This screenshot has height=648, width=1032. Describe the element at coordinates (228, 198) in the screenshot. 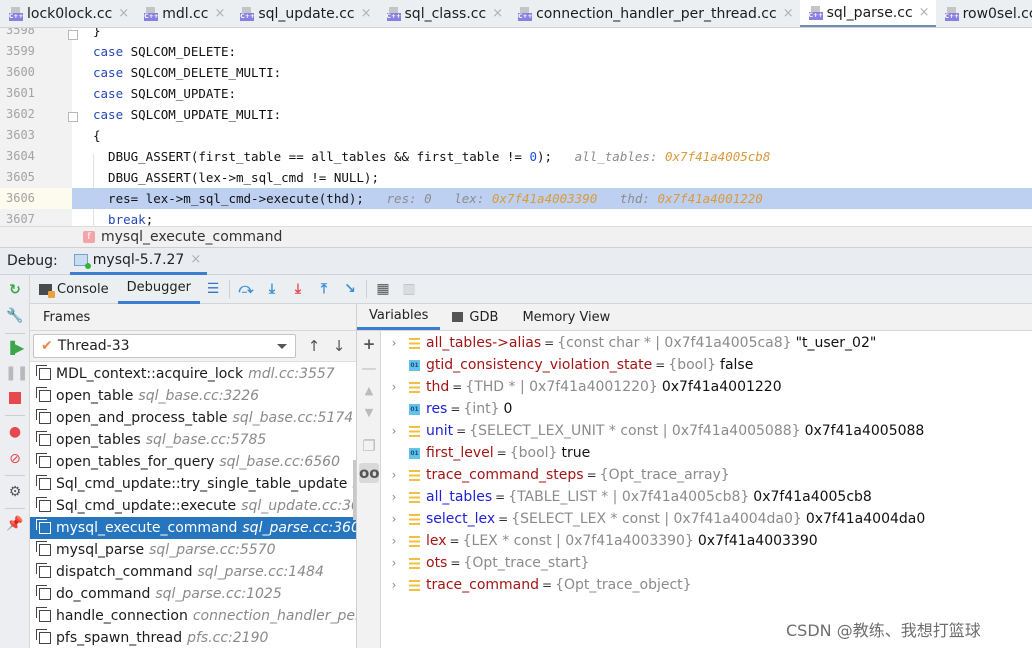

I see `code-segment: res= lex->m_sql_cmd->execute(thd);` at that location.